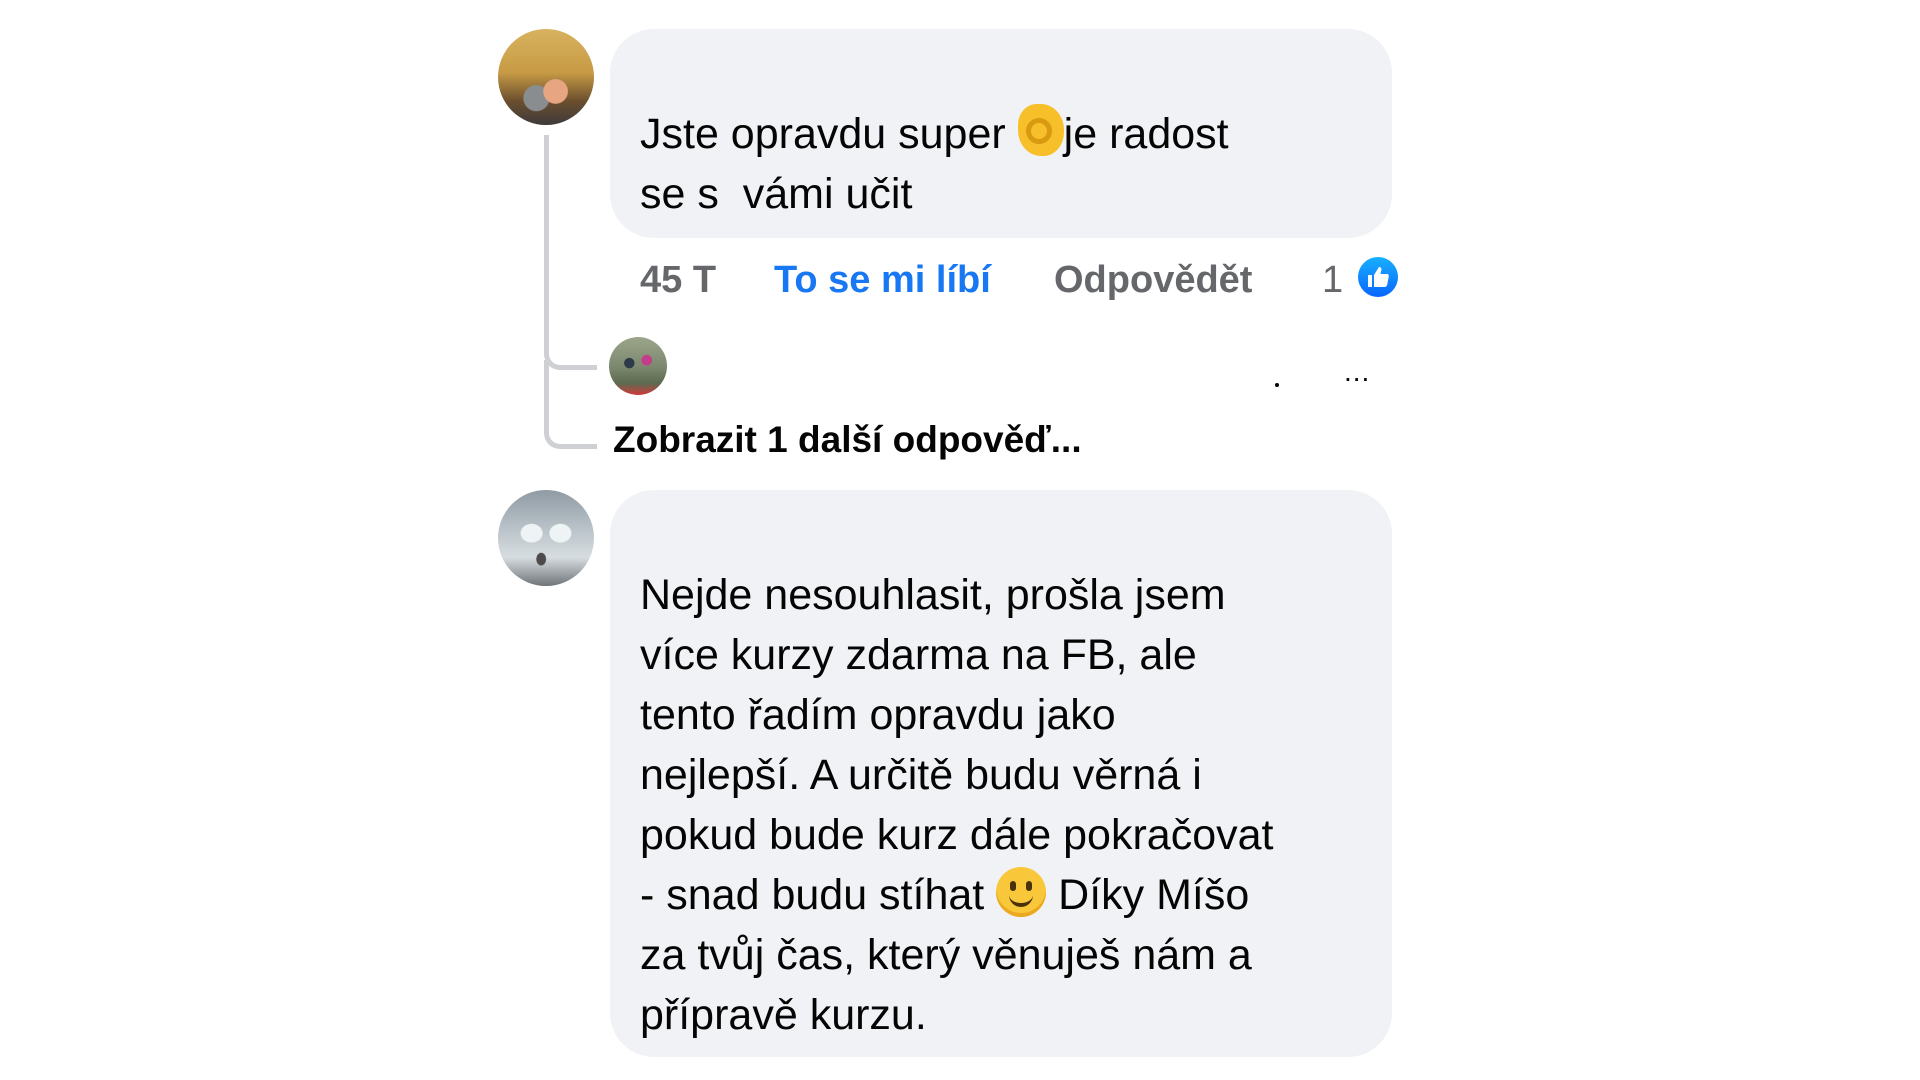 The image size is (1920, 1080). Describe the element at coordinates (1378, 277) in the screenshot. I see `like-reaction-icon` at that location.